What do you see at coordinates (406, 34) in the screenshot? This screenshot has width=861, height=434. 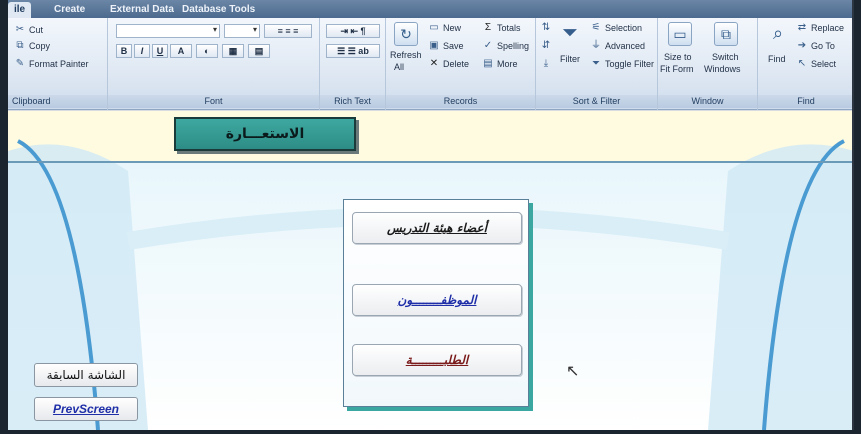 I see `refresh-icon: ↻` at bounding box center [406, 34].